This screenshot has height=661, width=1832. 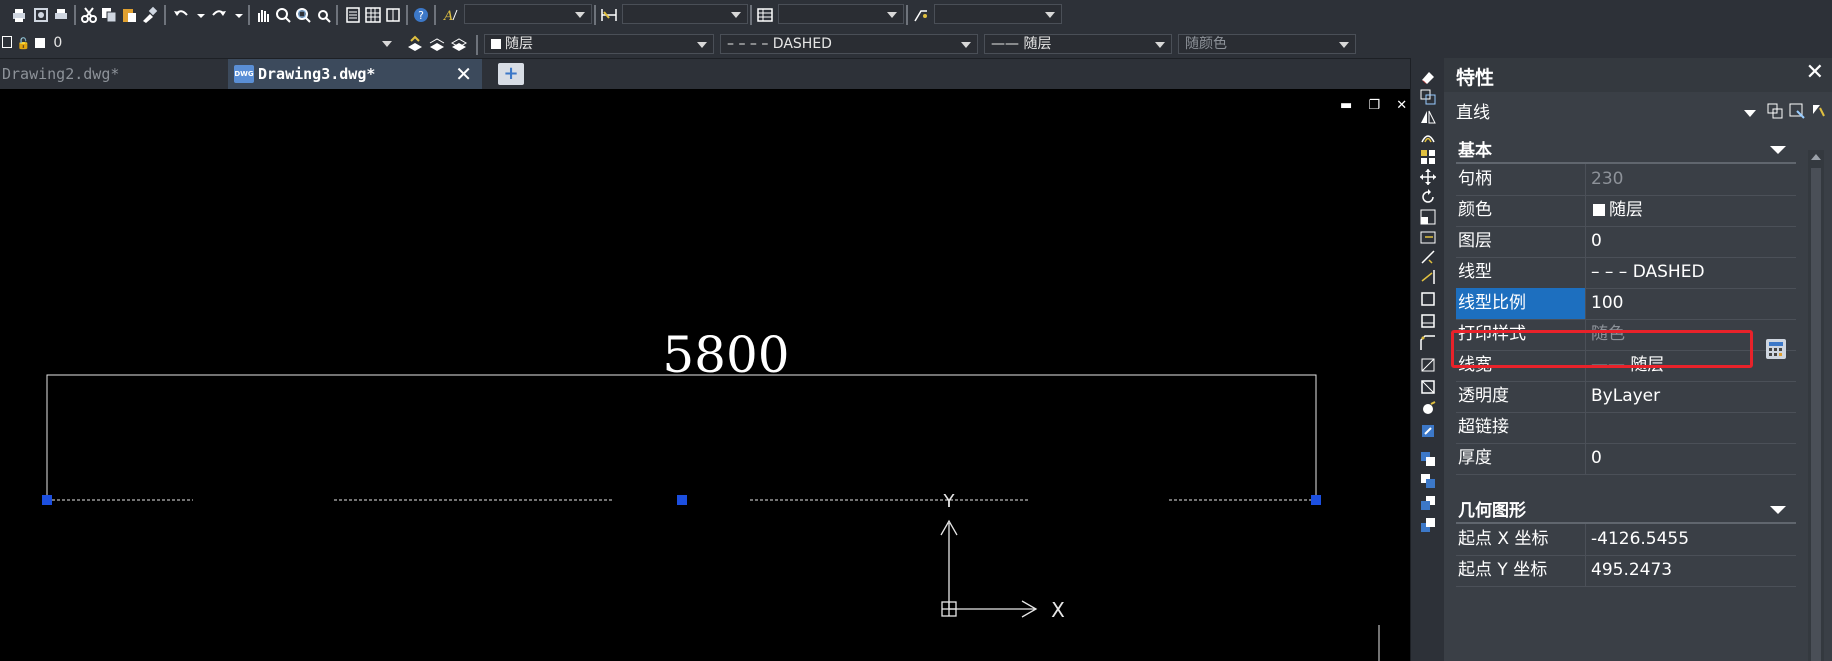 I want to click on color-control-select: 随层, so click(x=599, y=44).